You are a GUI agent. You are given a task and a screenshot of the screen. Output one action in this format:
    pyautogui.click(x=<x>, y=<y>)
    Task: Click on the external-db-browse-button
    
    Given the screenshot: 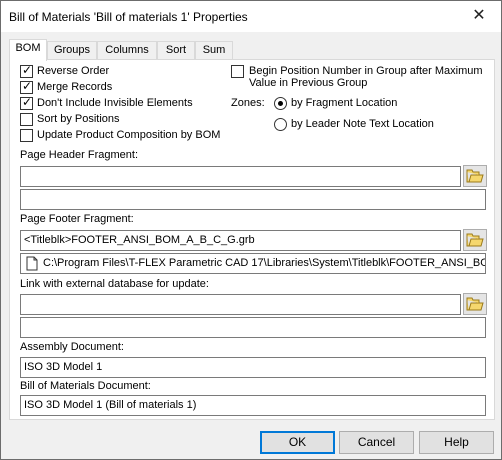 What is the action you would take?
    pyautogui.click(x=475, y=304)
    